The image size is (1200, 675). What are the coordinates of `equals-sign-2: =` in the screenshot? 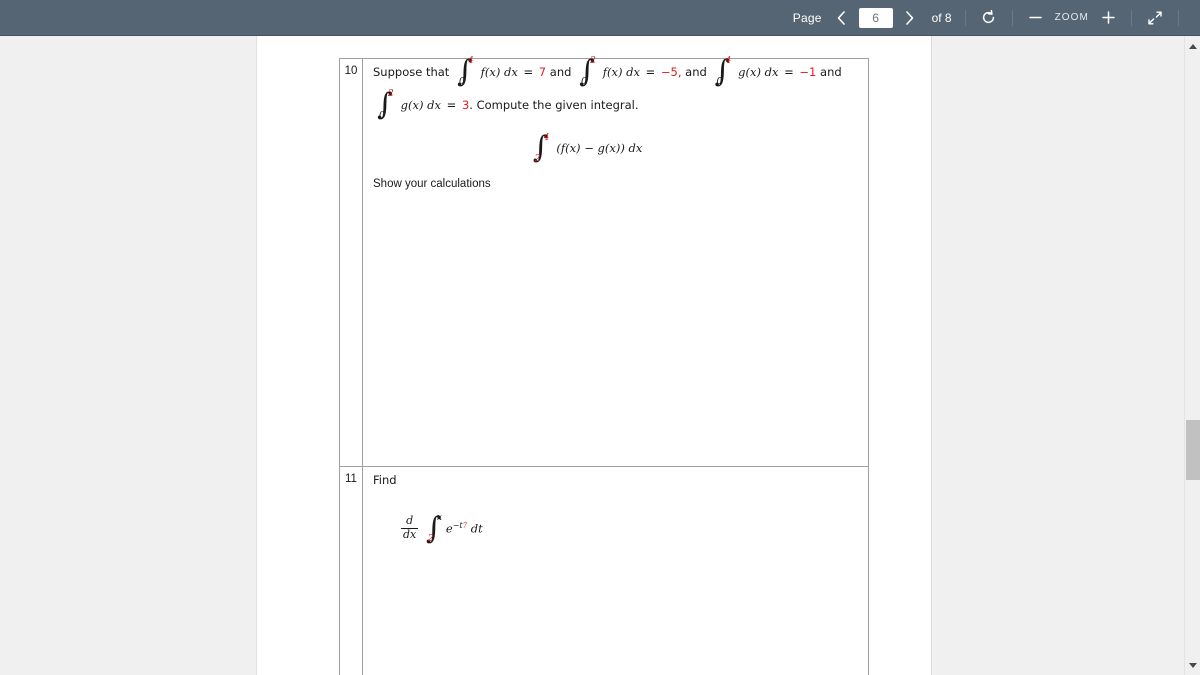 It's located at (650, 72).